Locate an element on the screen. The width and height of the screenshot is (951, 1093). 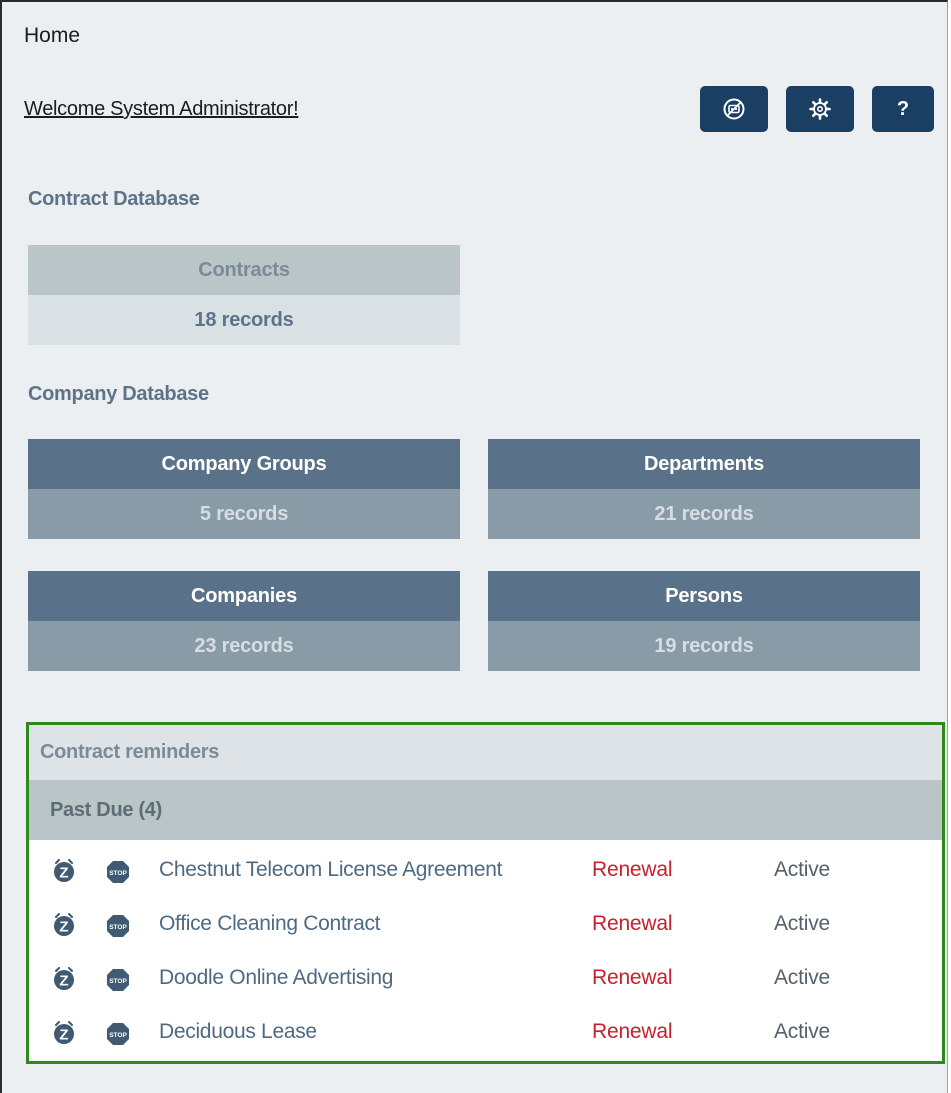
persons-tile: Persons 19 records is located at coordinates (704, 621).